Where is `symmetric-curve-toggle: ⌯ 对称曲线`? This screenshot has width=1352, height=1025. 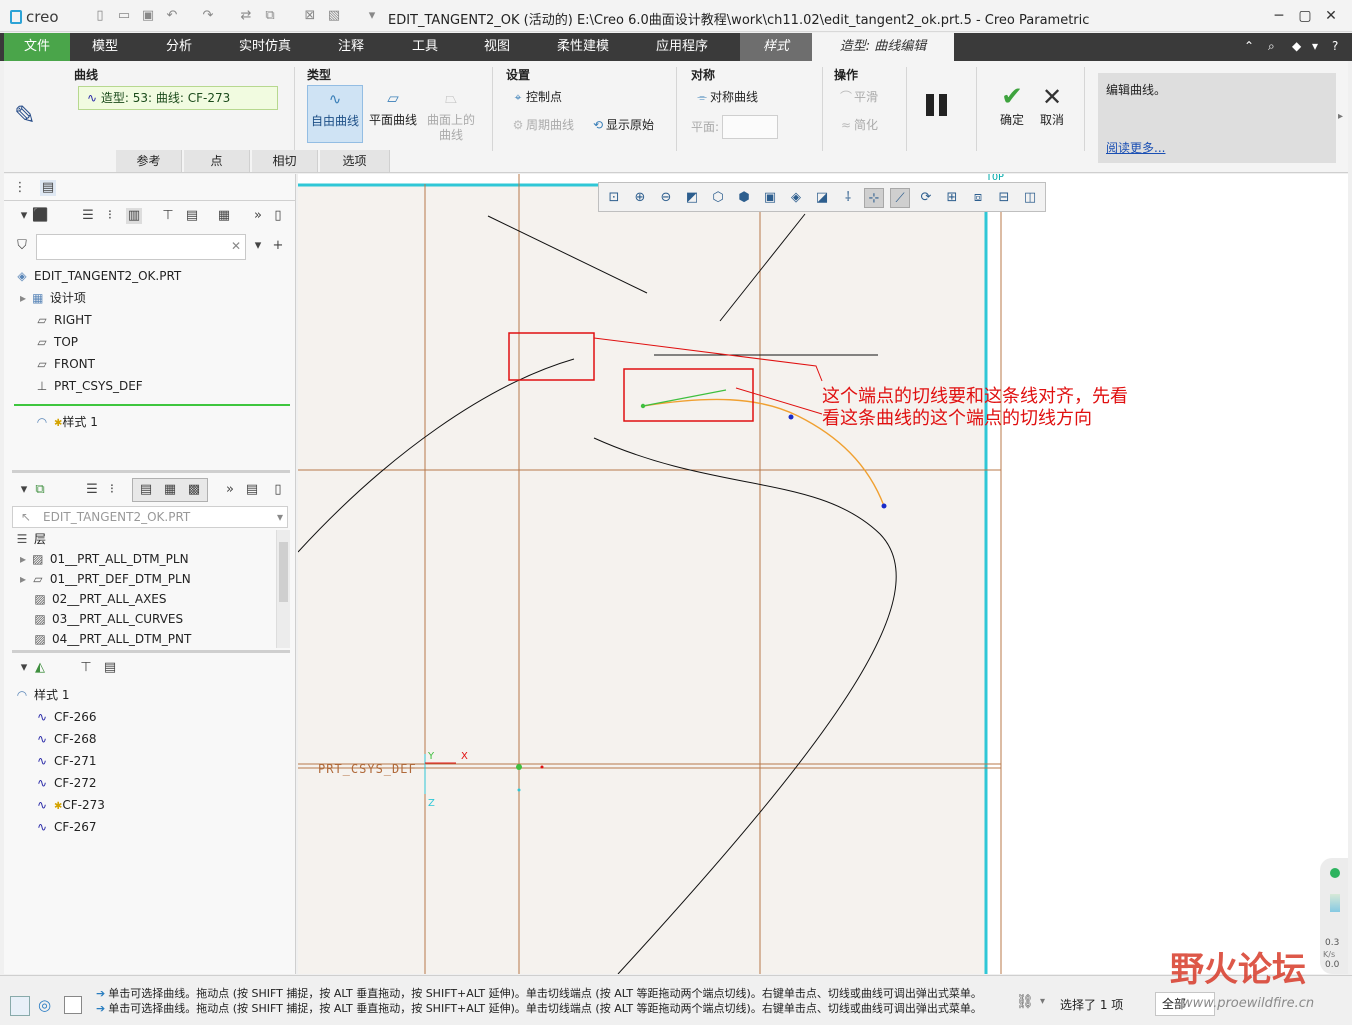
symmetric-curve-toggle: ⌯ 对称曲线 is located at coordinates (726, 97).